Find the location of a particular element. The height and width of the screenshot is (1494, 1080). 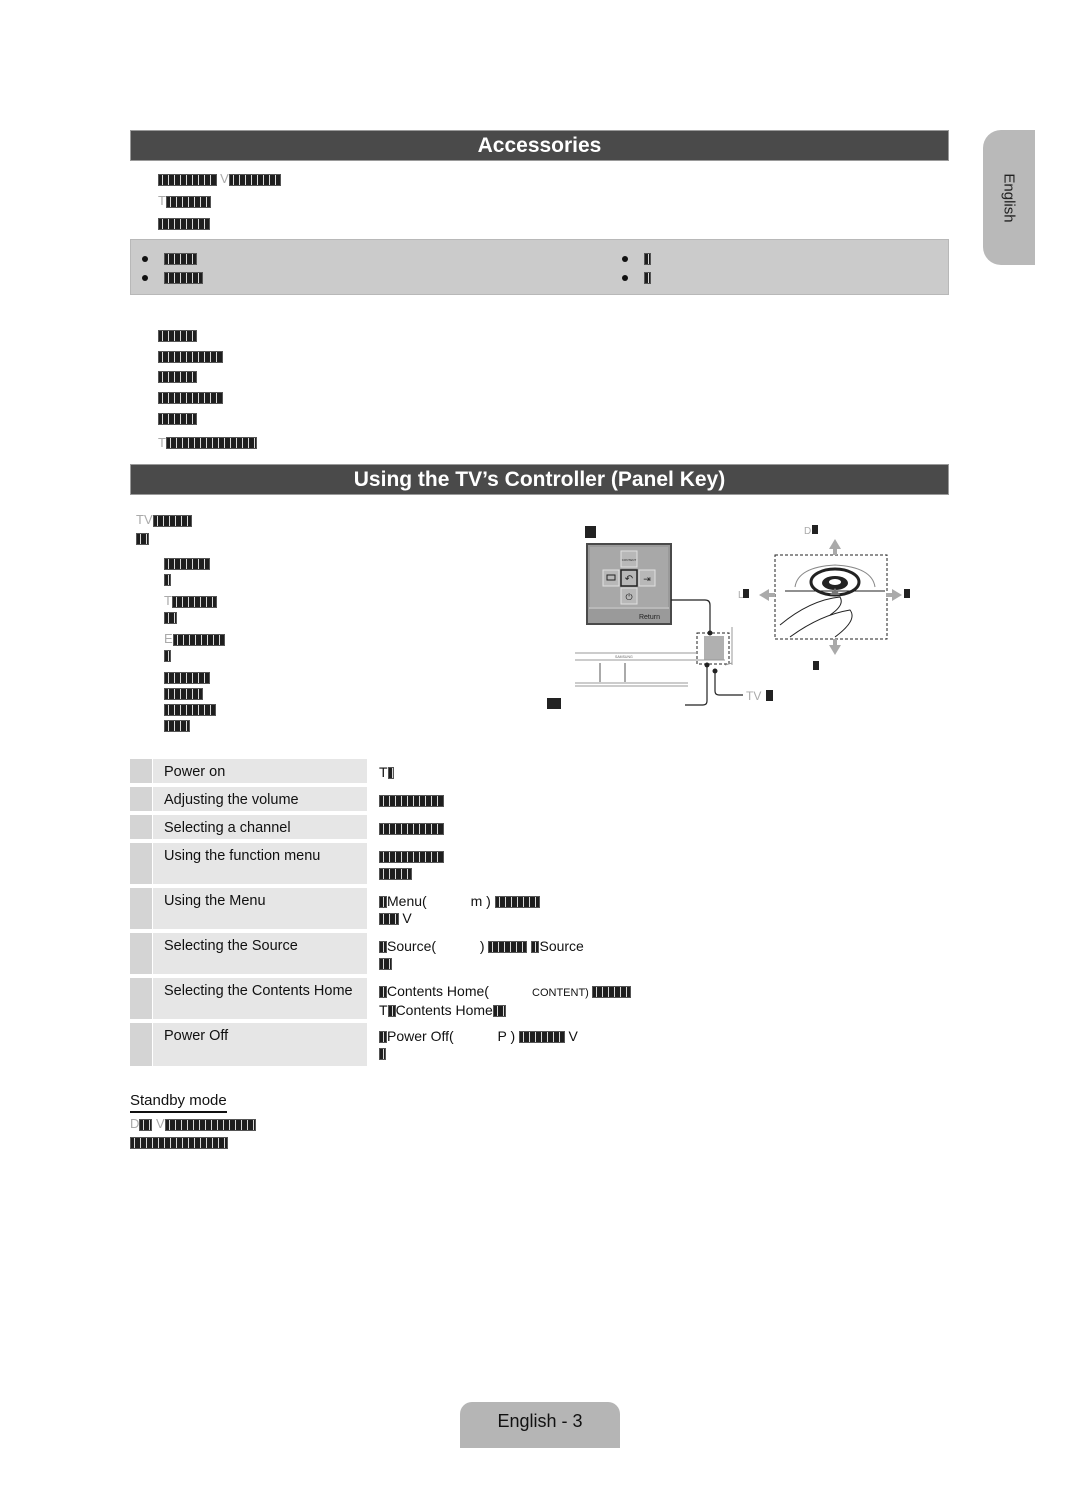

function-row: Adjusting the volume is located at coordinates (410, 799).